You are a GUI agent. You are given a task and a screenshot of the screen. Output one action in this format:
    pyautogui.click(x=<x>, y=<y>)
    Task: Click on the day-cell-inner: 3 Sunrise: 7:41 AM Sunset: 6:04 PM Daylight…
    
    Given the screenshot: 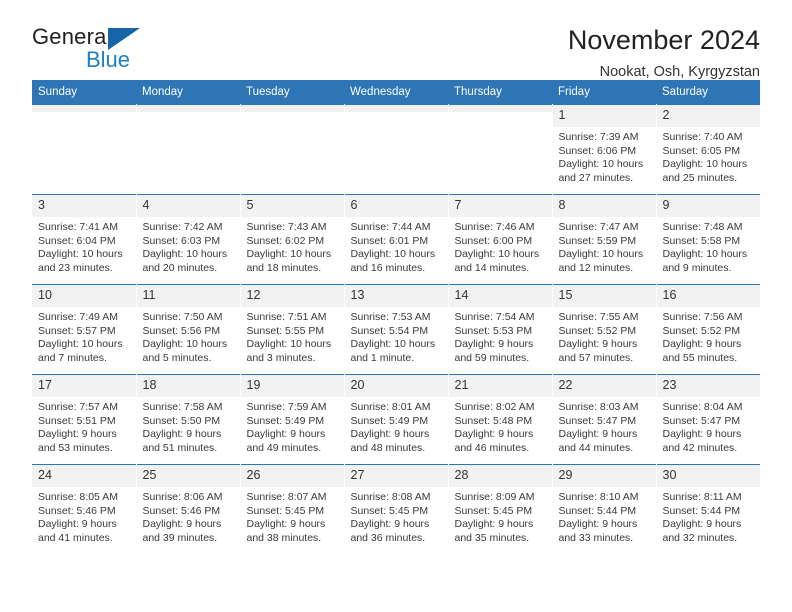 What is the action you would take?
    pyautogui.click(x=84, y=239)
    